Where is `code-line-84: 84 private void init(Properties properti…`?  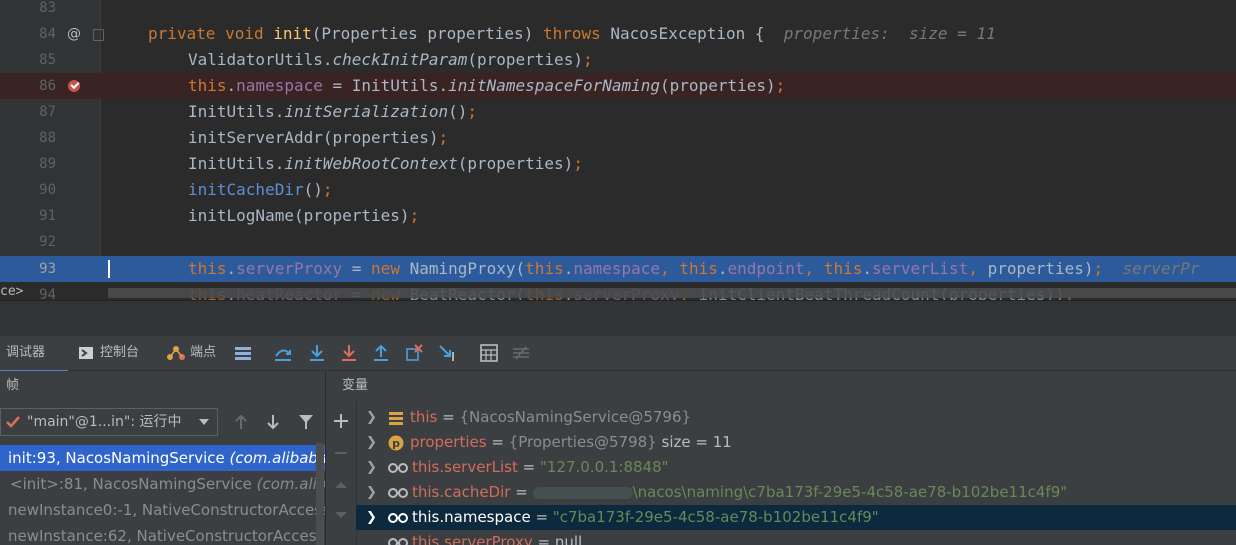
code-line-84: 84 private void init(Properties properti… is located at coordinates (618, 34).